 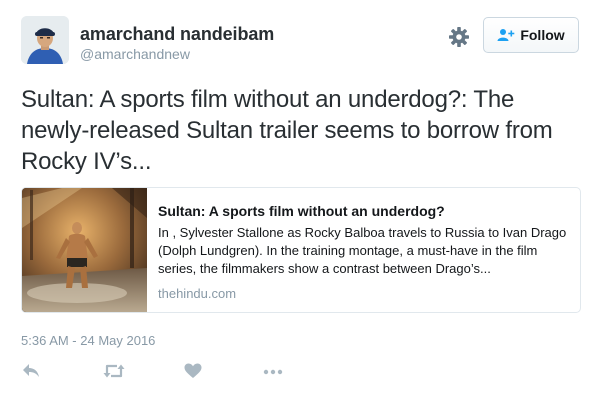 What do you see at coordinates (193, 371) in the screenshot?
I see `like-icon` at bounding box center [193, 371].